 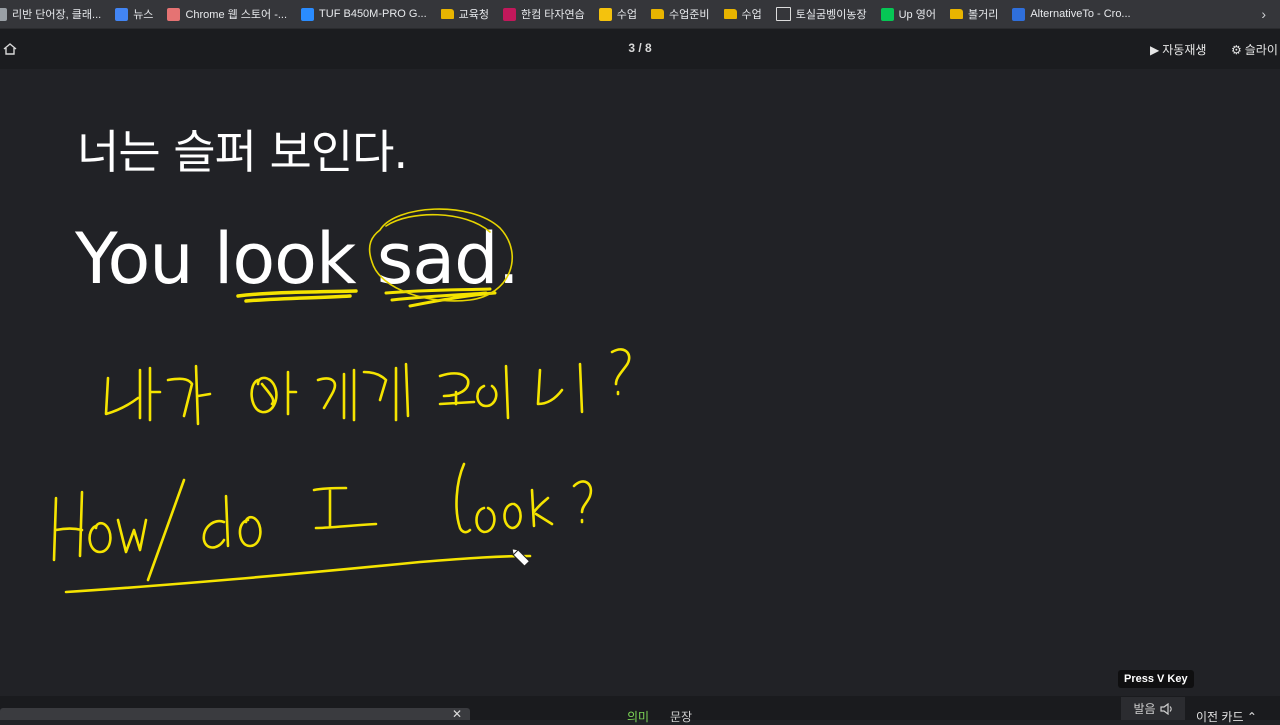 I want to click on slide-settings-button: ⚙ 슬라이, so click(x=1254, y=49).